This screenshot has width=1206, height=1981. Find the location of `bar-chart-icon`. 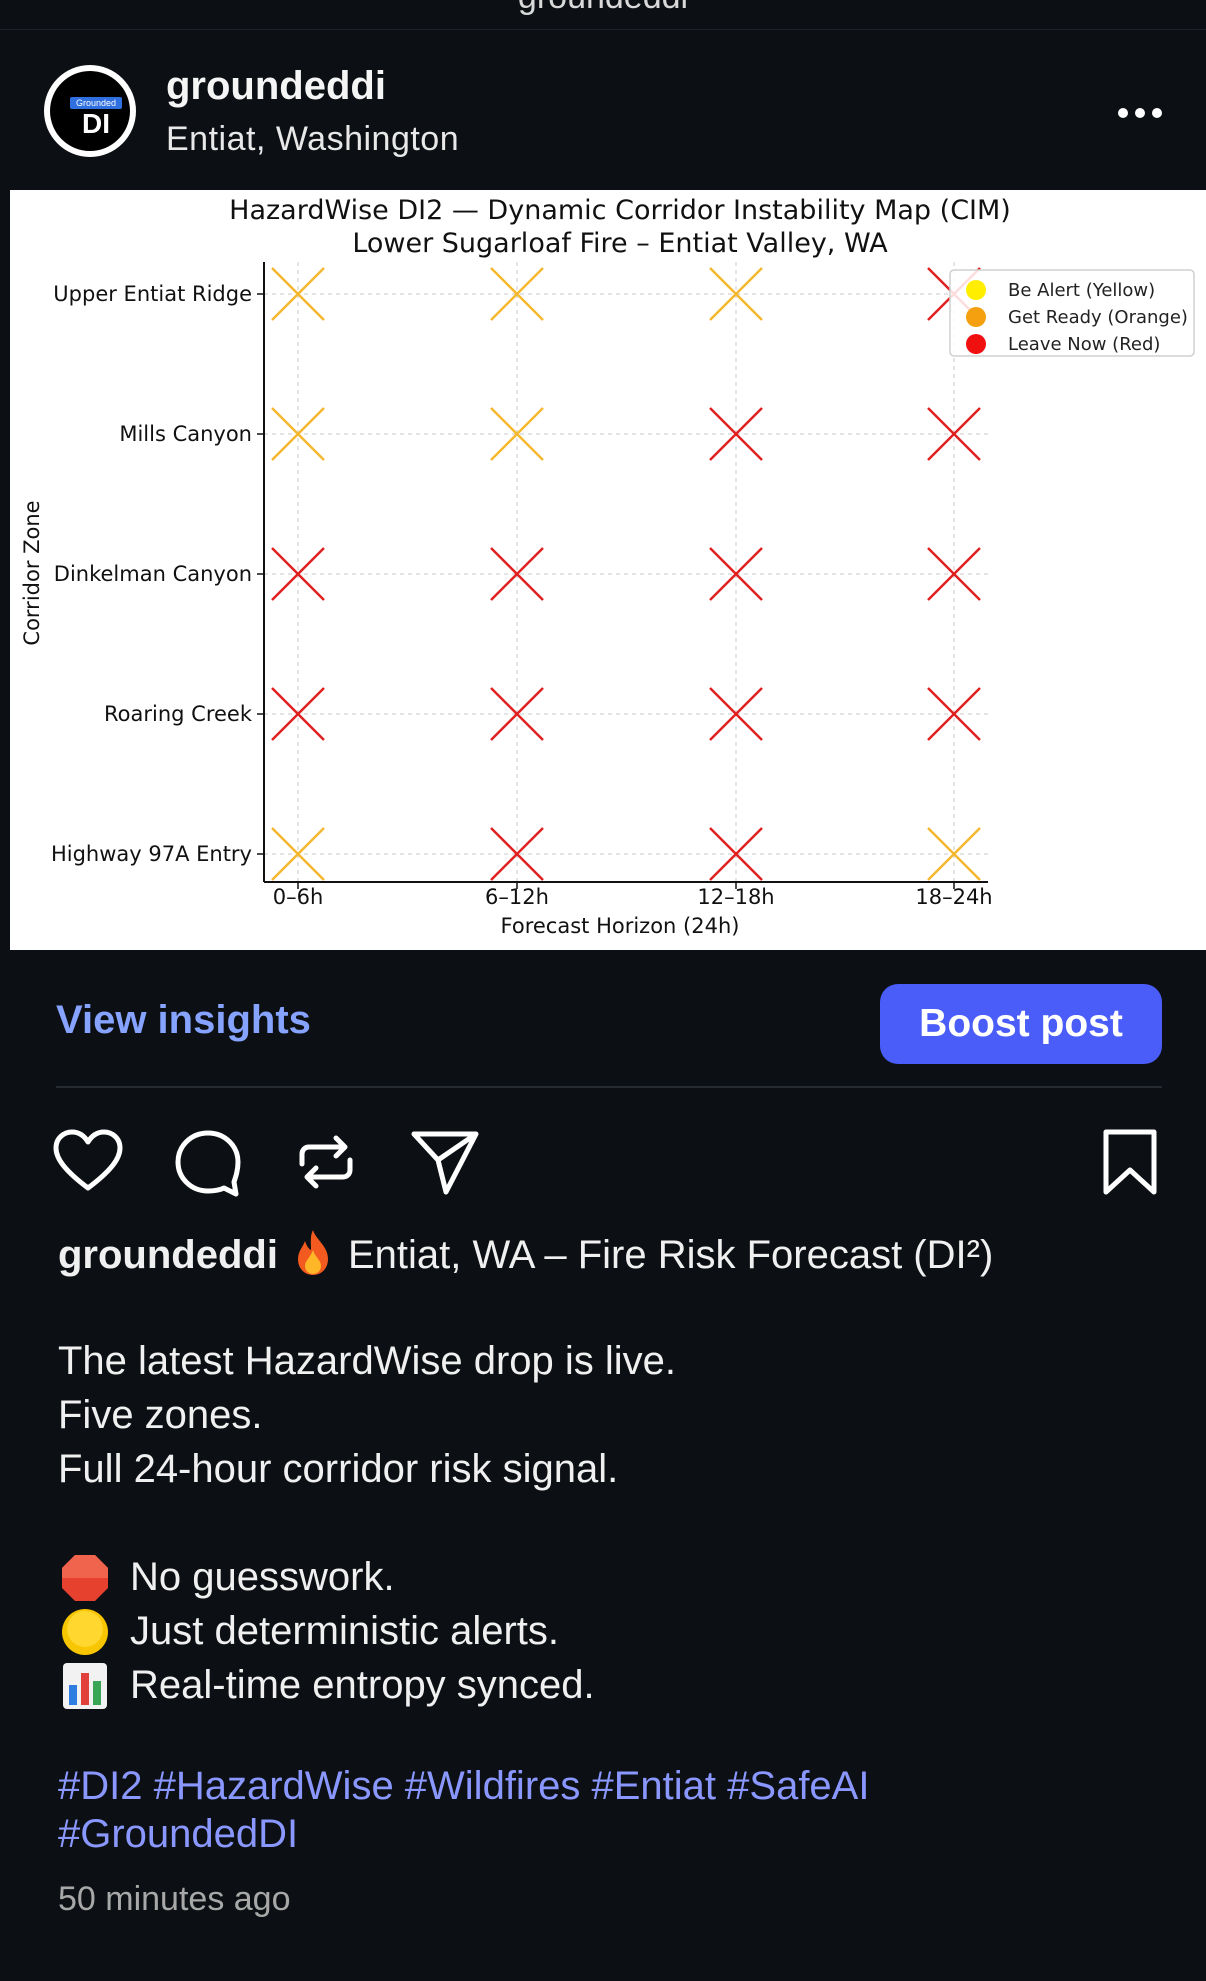

bar-chart-icon is located at coordinates (85, 1686).